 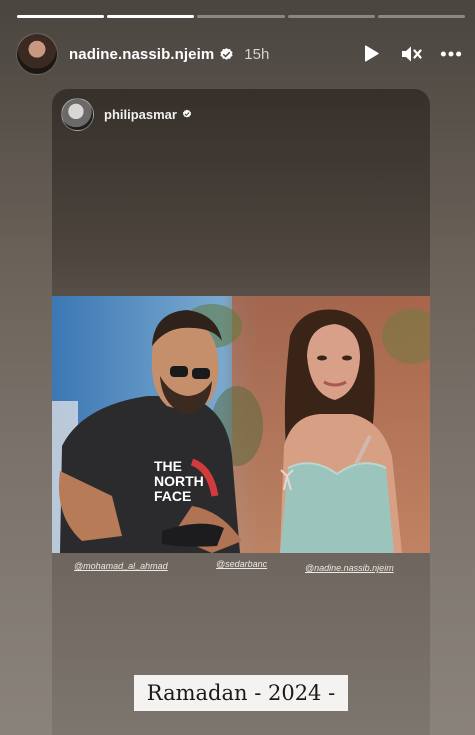 What do you see at coordinates (371, 54) in the screenshot?
I see `play-icon` at bounding box center [371, 54].